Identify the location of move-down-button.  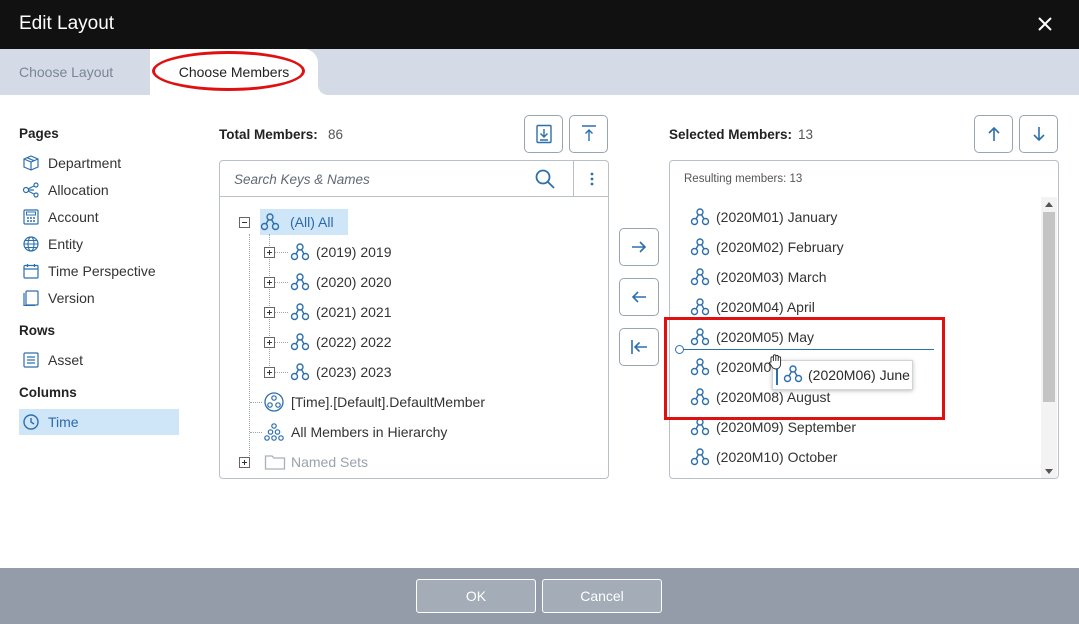
(1038, 134).